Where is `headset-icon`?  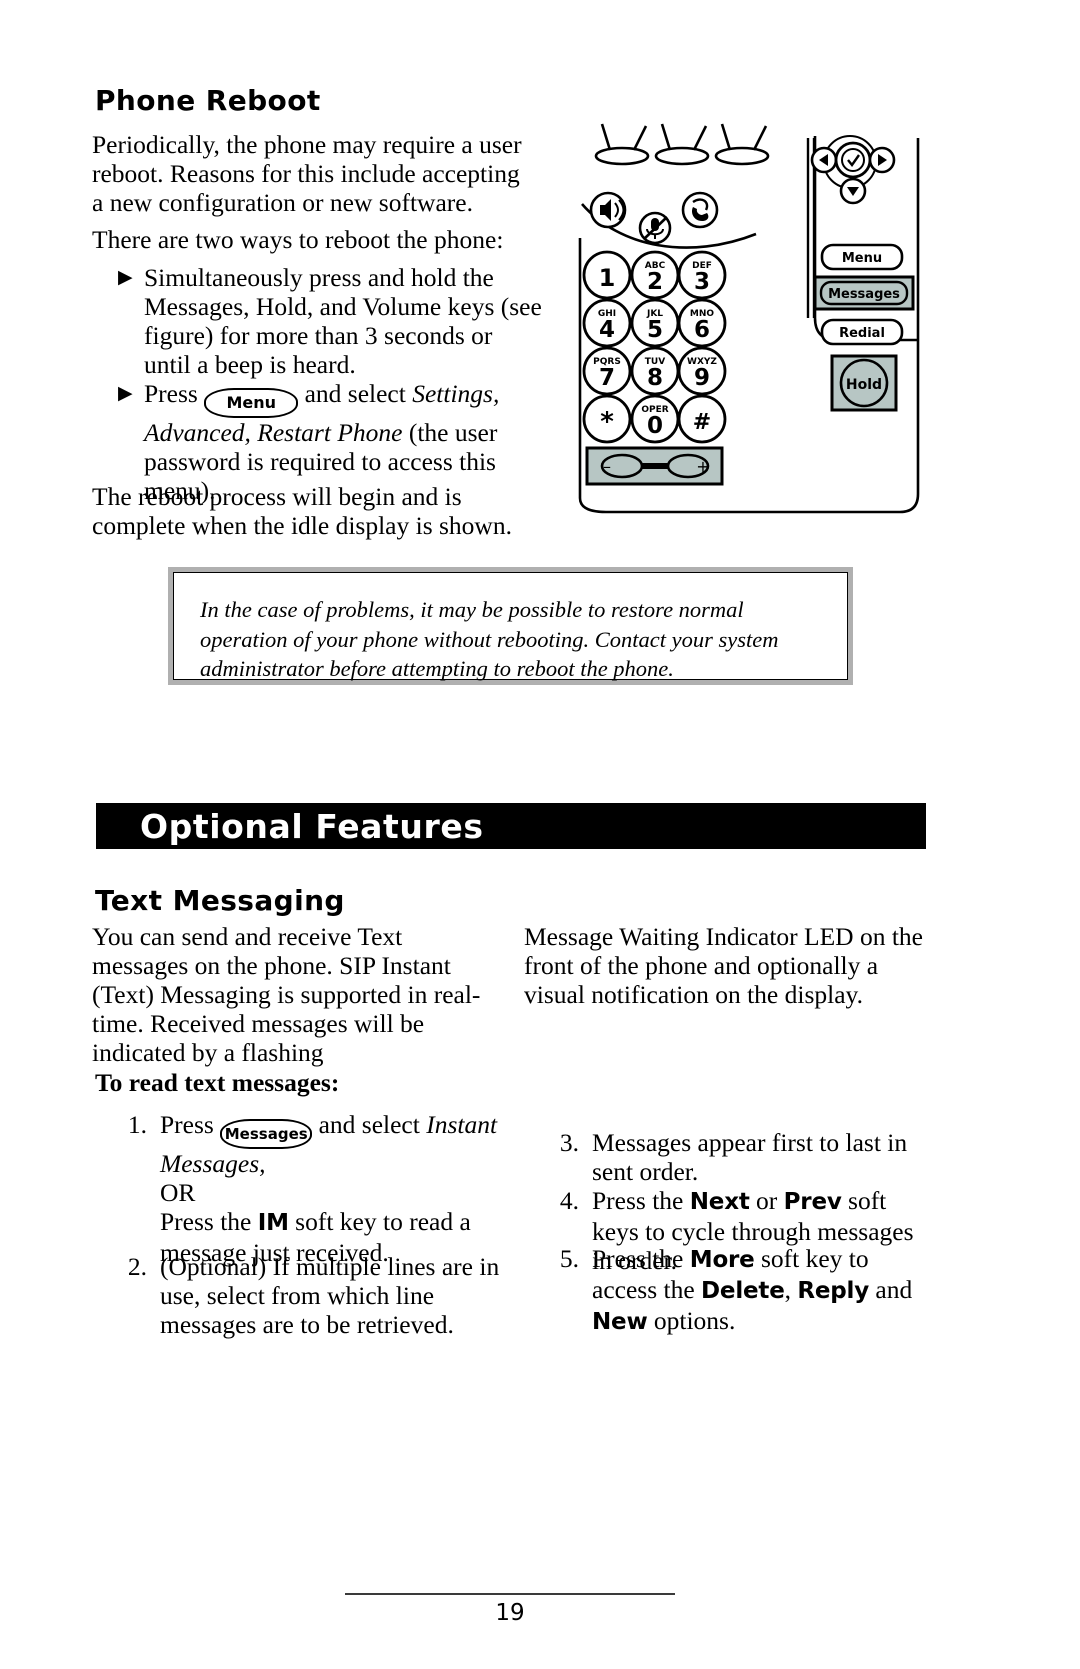 headset-icon is located at coordinates (700, 210).